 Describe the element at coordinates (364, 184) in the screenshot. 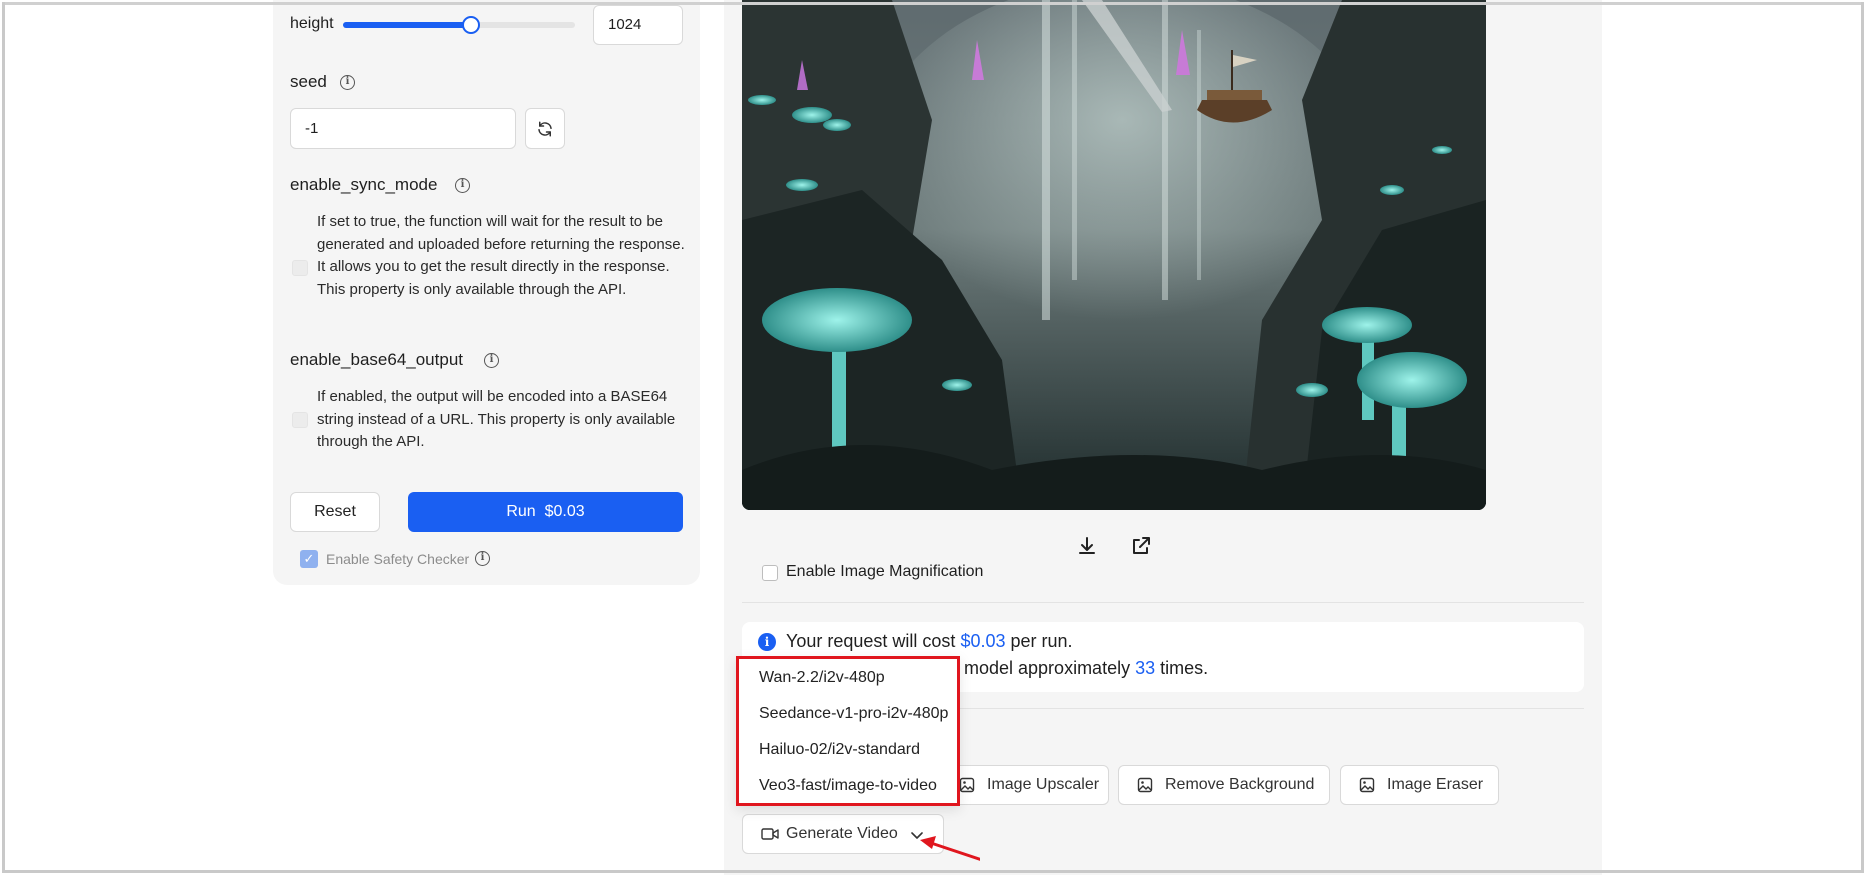

I see `sync-mode-label: enable_sync_mode` at that location.